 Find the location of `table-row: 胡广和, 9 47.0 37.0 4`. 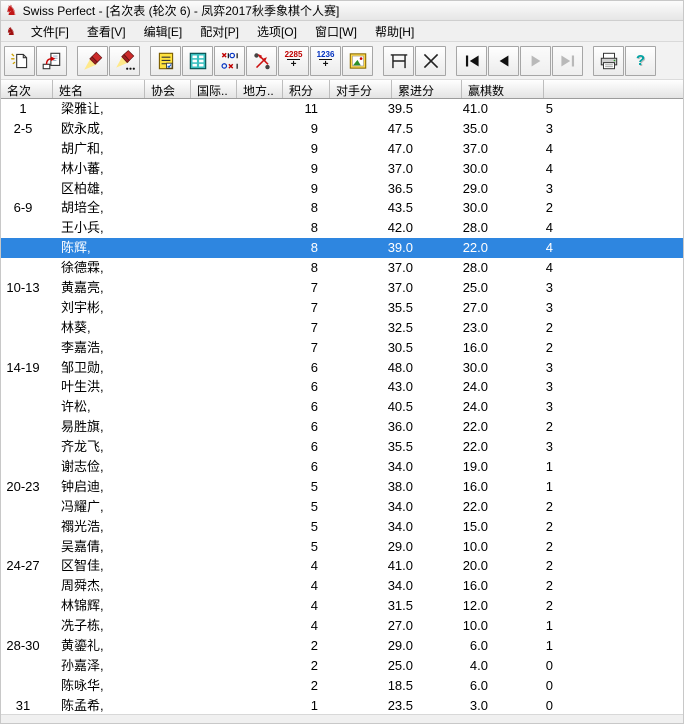

table-row: 胡广和, 9 47.0 37.0 4 is located at coordinates (342, 149).